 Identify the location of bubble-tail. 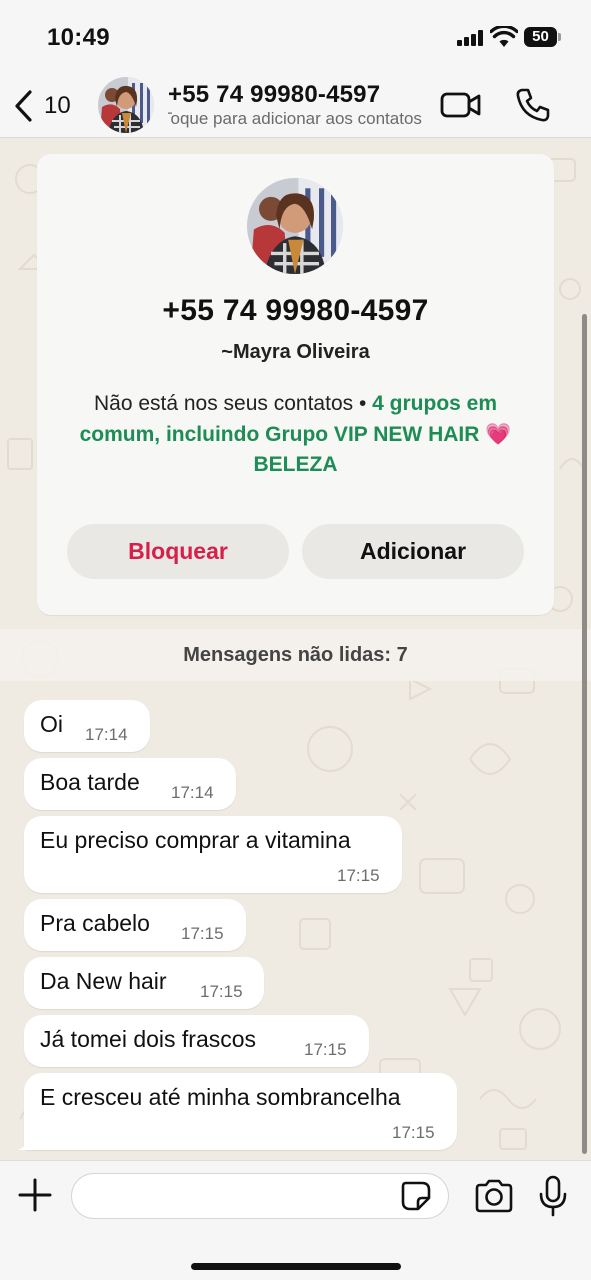
(26, 1143).